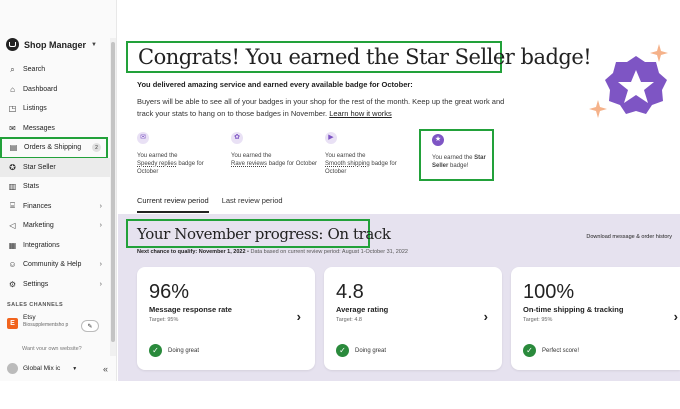  Describe the element at coordinates (35, 109) in the screenshot. I see `sidebar-item-label: Listings` at that location.